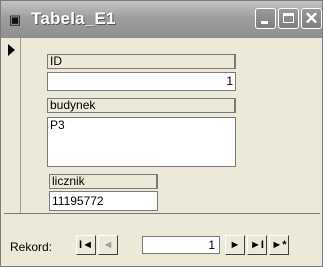 The image size is (323, 267). Describe the element at coordinates (181, 245) in the screenshot. I see `current-record-input: 1` at that location.